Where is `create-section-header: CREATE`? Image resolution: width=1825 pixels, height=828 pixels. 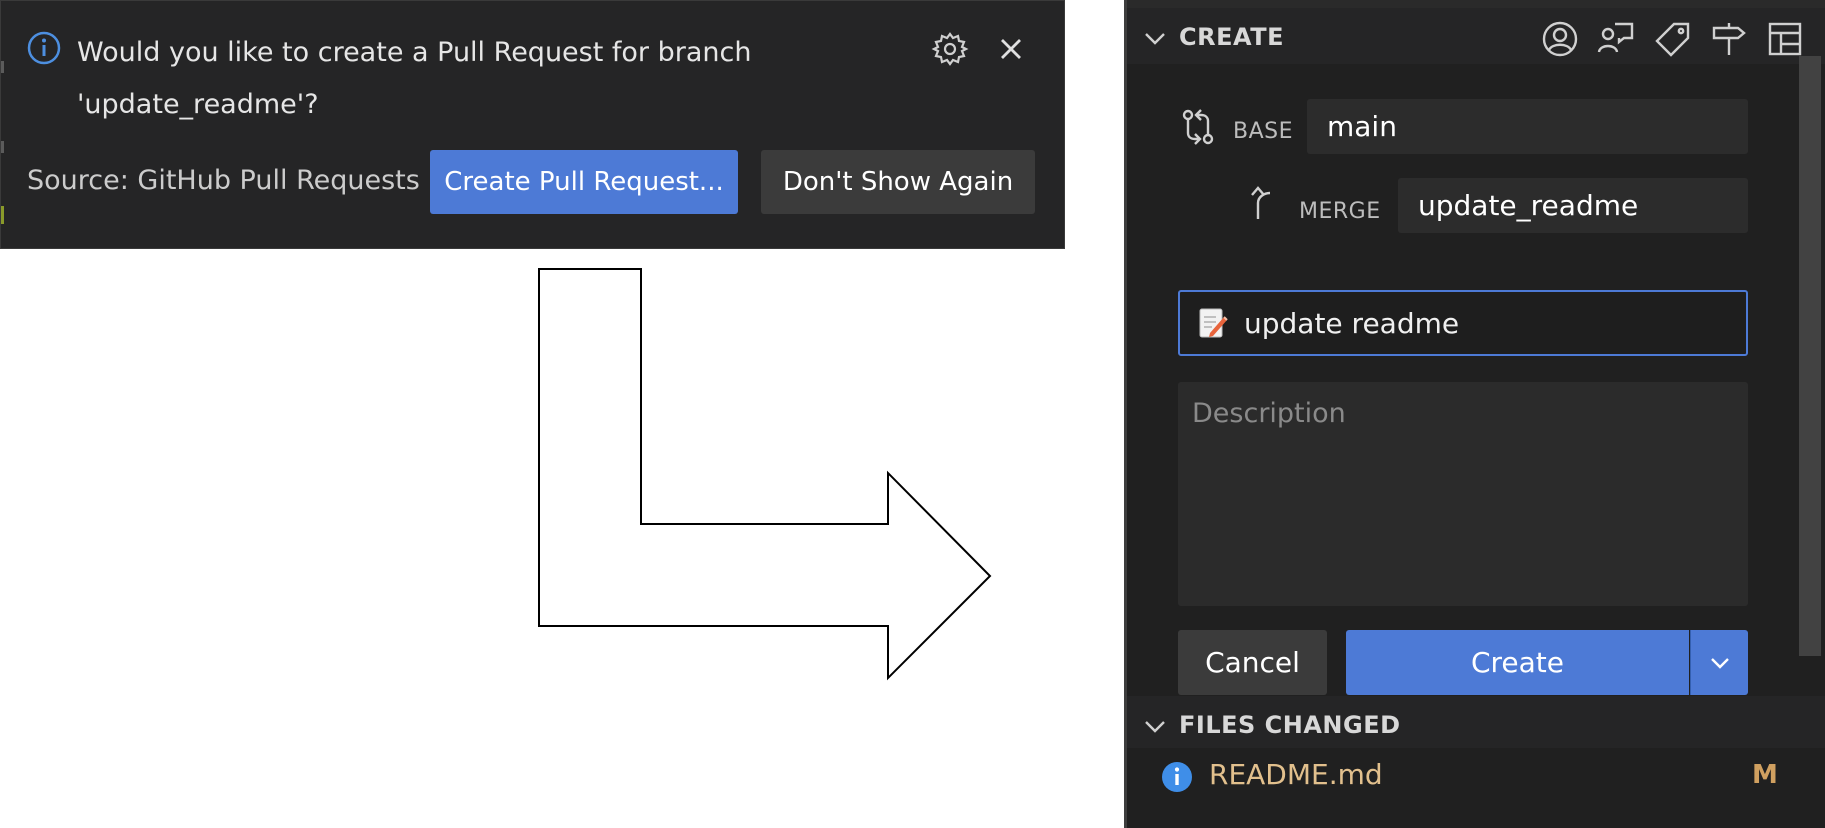 create-section-header: CREATE is located at coordinates (1476, 36).